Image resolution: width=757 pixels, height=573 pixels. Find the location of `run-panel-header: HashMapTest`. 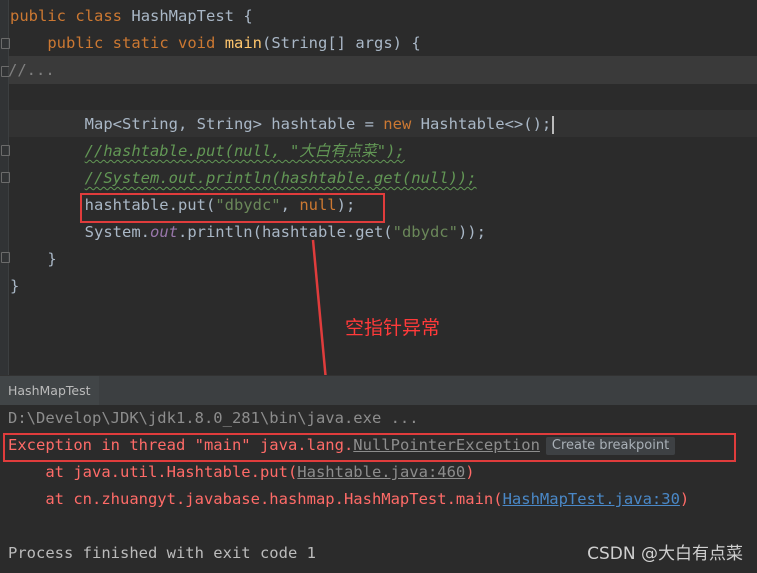

run-panel-header: HashMapTest is located at coordinates (378, 391).